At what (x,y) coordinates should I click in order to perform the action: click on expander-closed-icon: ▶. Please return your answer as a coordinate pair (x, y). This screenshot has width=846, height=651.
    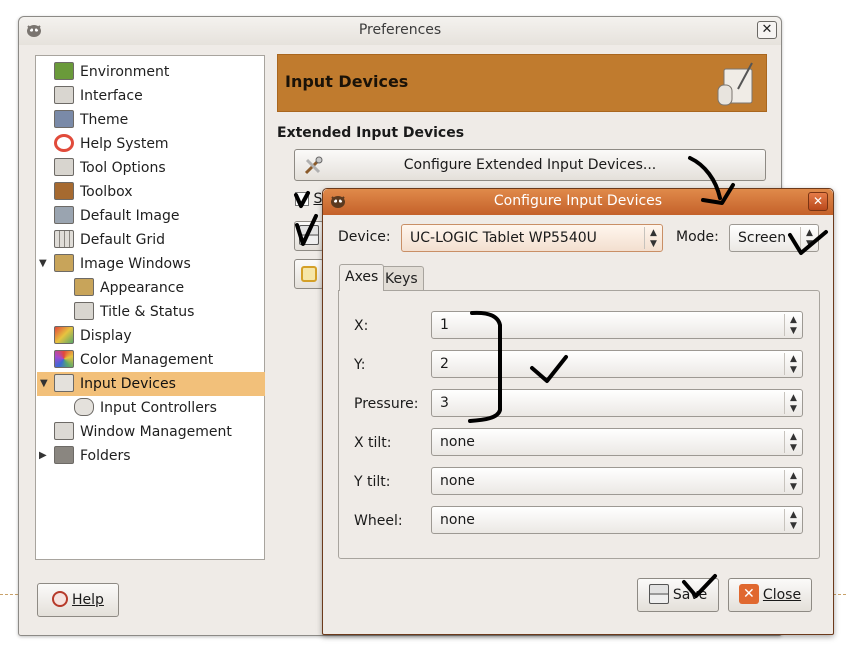
    Looking at the image, I should click on (45, 456).